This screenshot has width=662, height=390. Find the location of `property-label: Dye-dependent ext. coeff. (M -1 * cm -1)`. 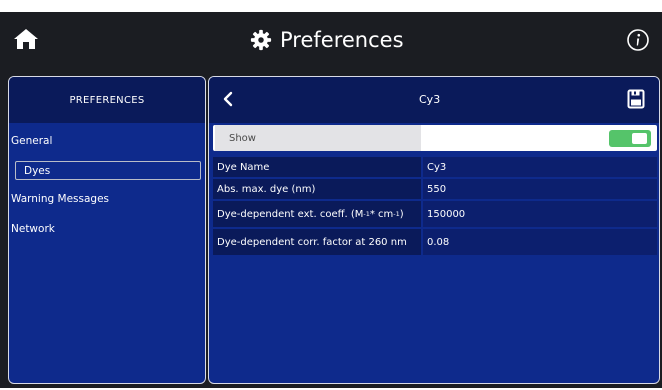

property-label: Dye-dependent ext. coeff. (M -1 * cm -1) is located at coordinates (317, 214).